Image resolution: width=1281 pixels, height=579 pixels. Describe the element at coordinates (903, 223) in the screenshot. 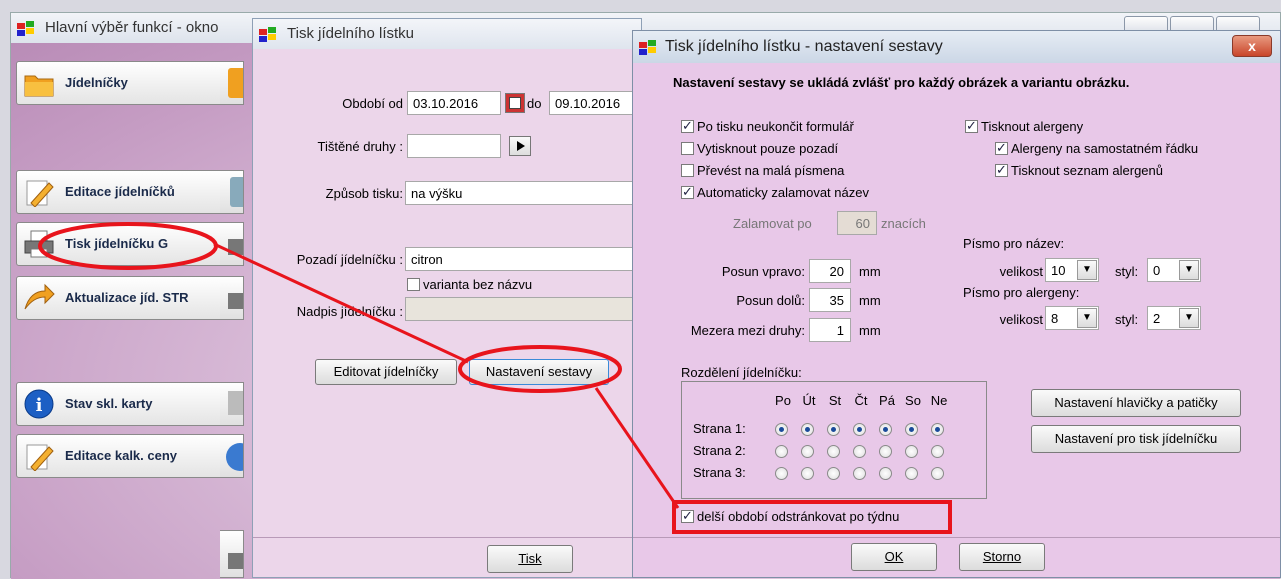

I see `wrap-unit: znacích` at that location.